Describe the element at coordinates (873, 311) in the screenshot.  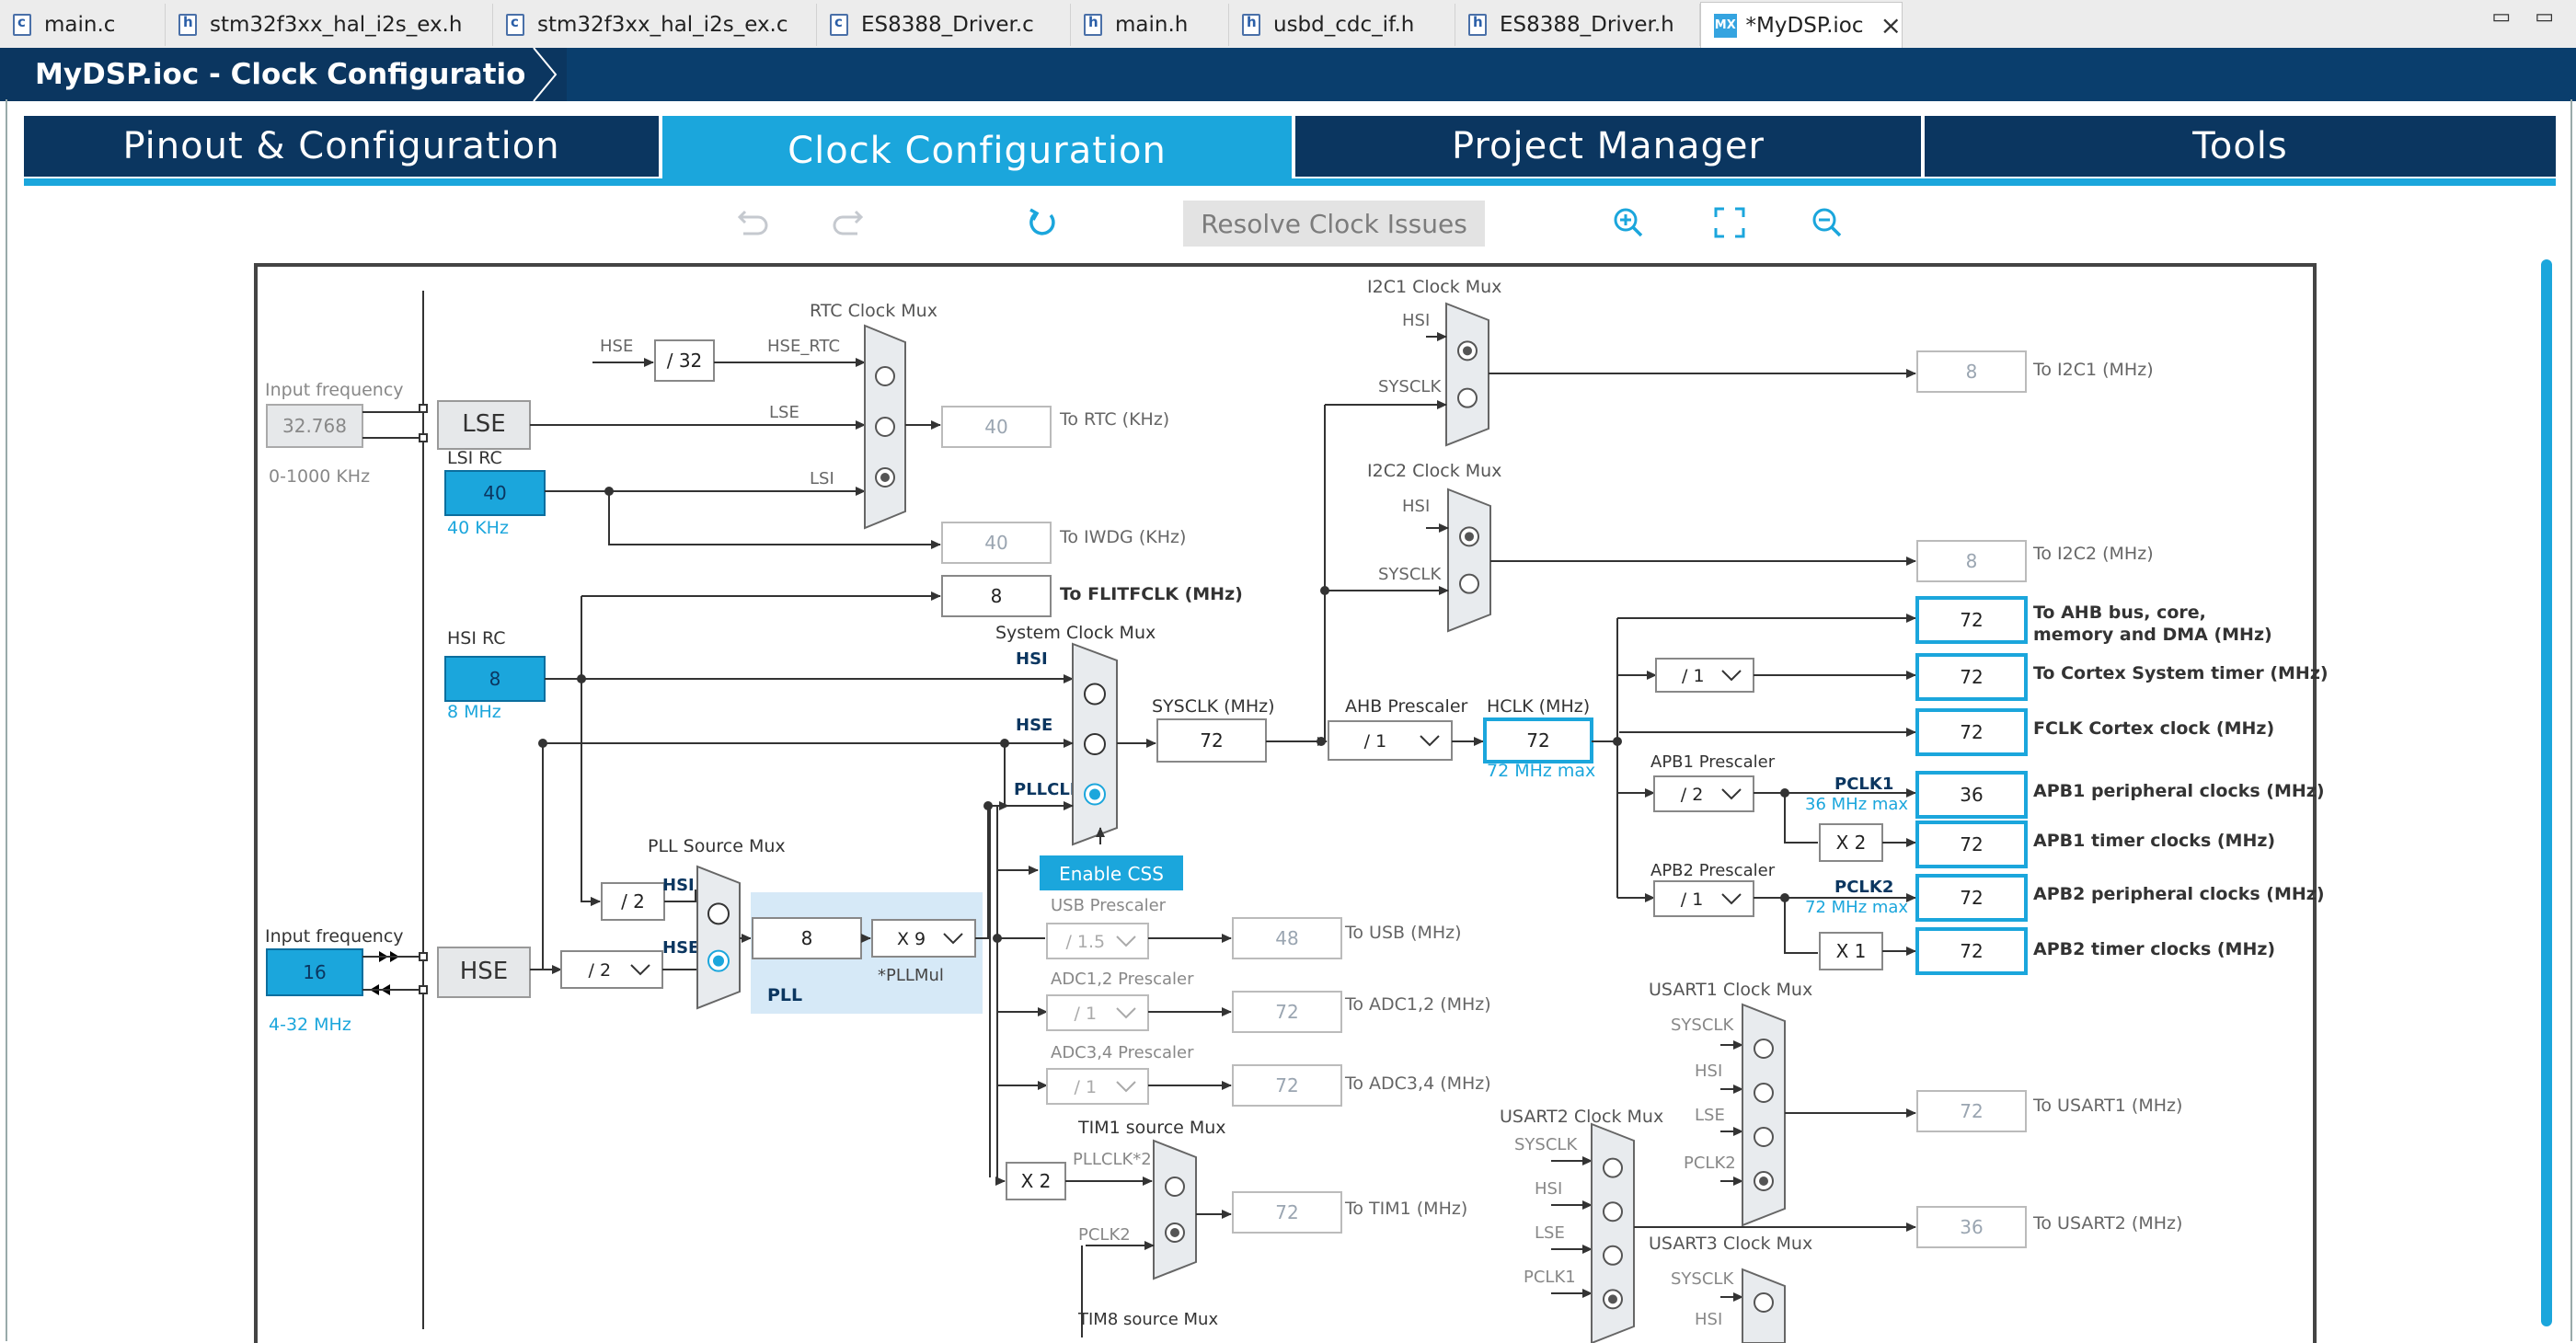
I see `diagram-label: RTC Clock Mux` at that location.